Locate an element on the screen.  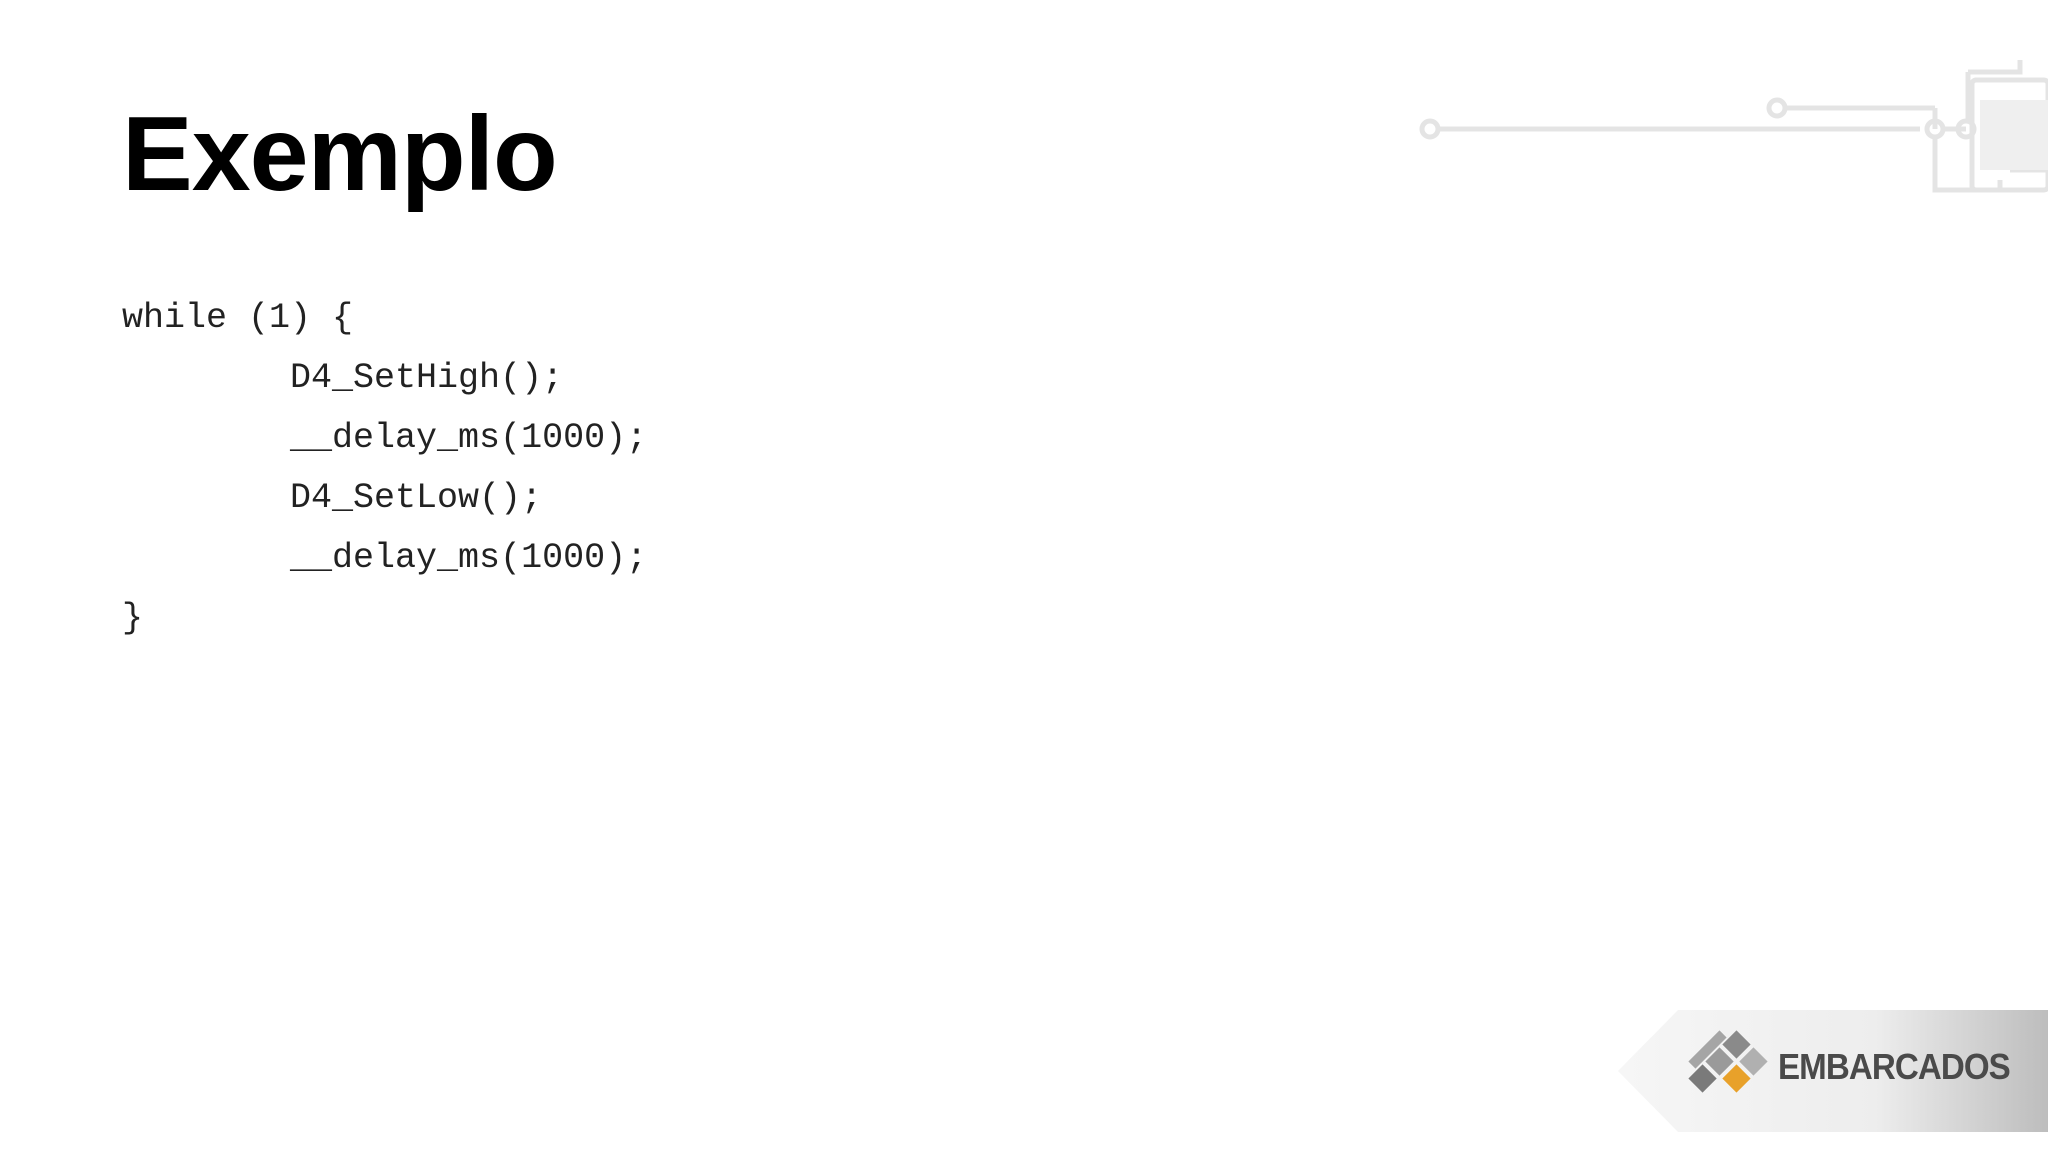
code-line: D4_SetLow(); is located at coordinates (332, 498).